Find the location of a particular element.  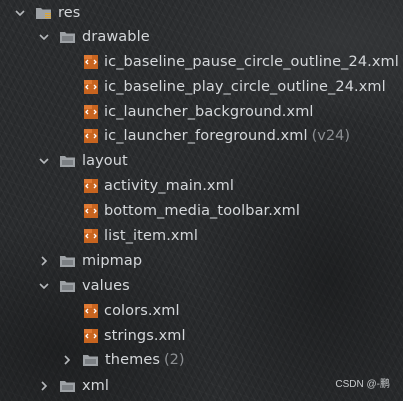

file-qualifier-hint: (v24) is located at coordinates (330, 135).